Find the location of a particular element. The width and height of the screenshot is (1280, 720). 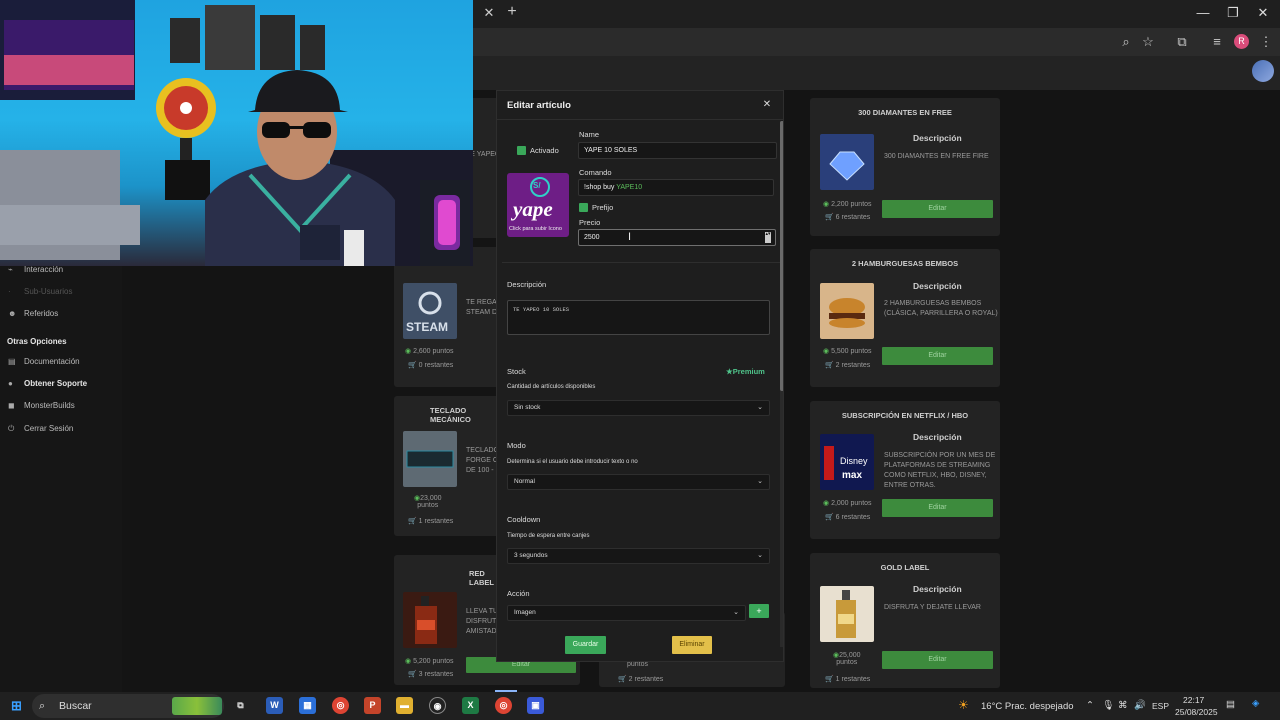

select-value: Imagen is located at coordinates (525, 612).